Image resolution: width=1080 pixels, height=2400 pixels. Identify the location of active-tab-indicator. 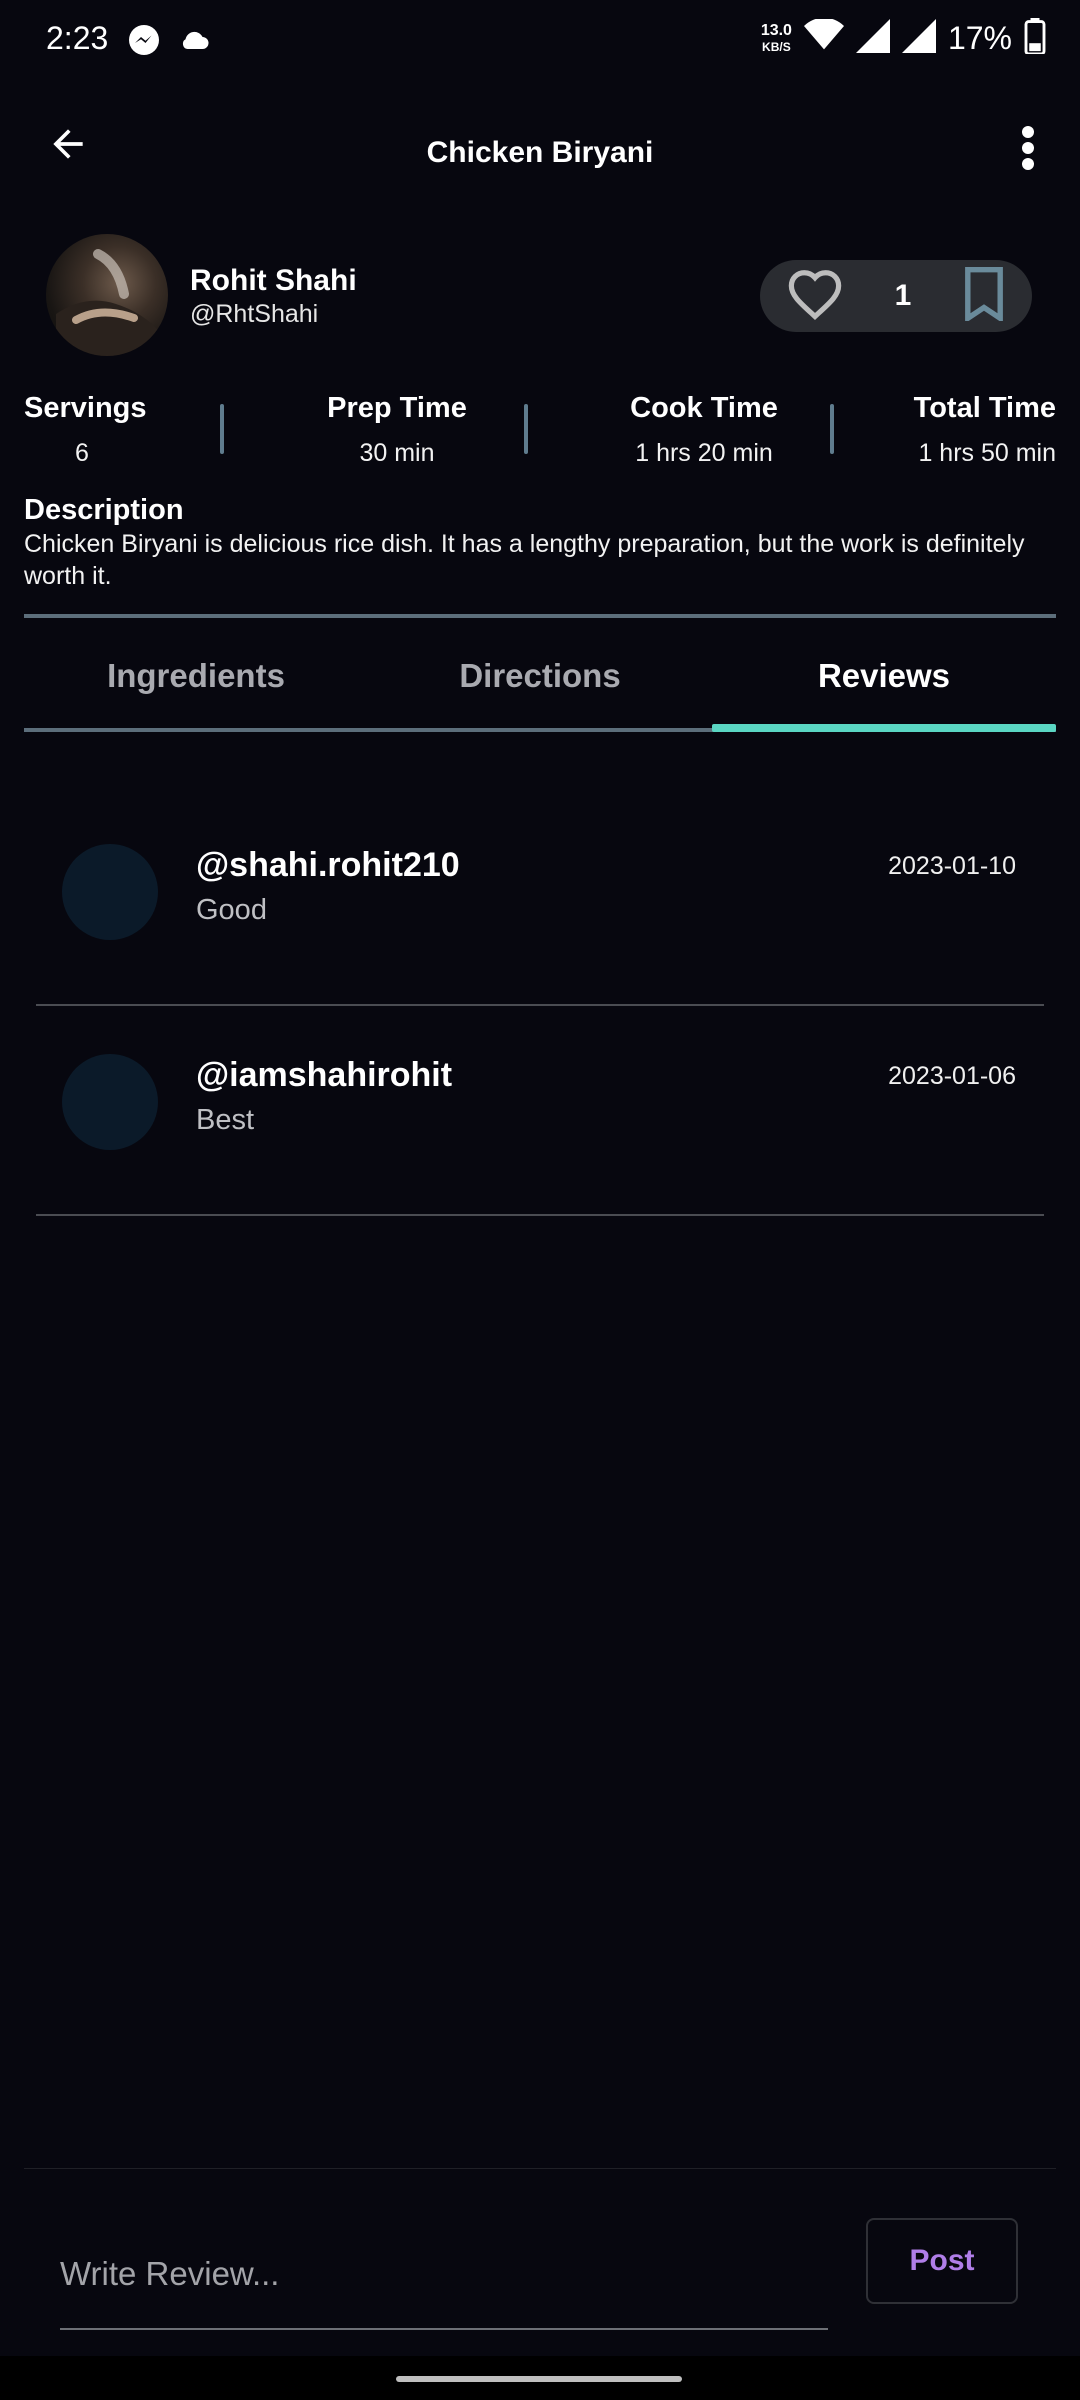
(884, 728).